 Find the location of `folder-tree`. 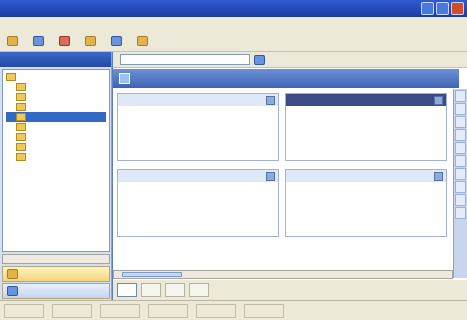

folder-tree is located at coordinates (56, 160).